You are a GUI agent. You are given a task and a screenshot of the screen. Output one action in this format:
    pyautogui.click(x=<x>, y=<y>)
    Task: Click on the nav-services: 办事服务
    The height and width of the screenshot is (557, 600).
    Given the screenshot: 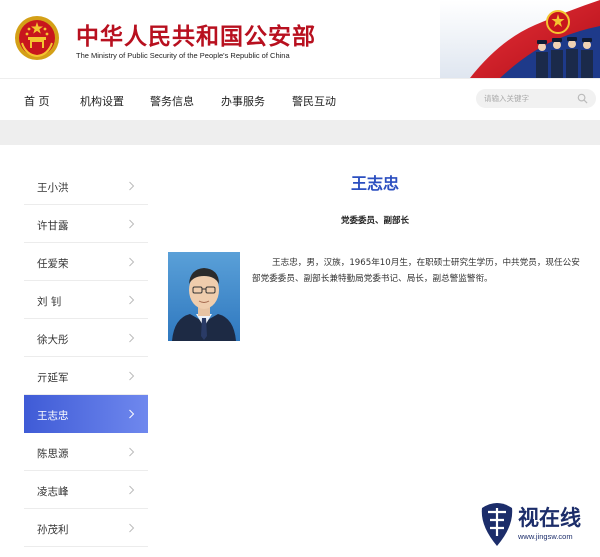 What is the action you would take?
    pyautogui.click(x=243, y=101)
    